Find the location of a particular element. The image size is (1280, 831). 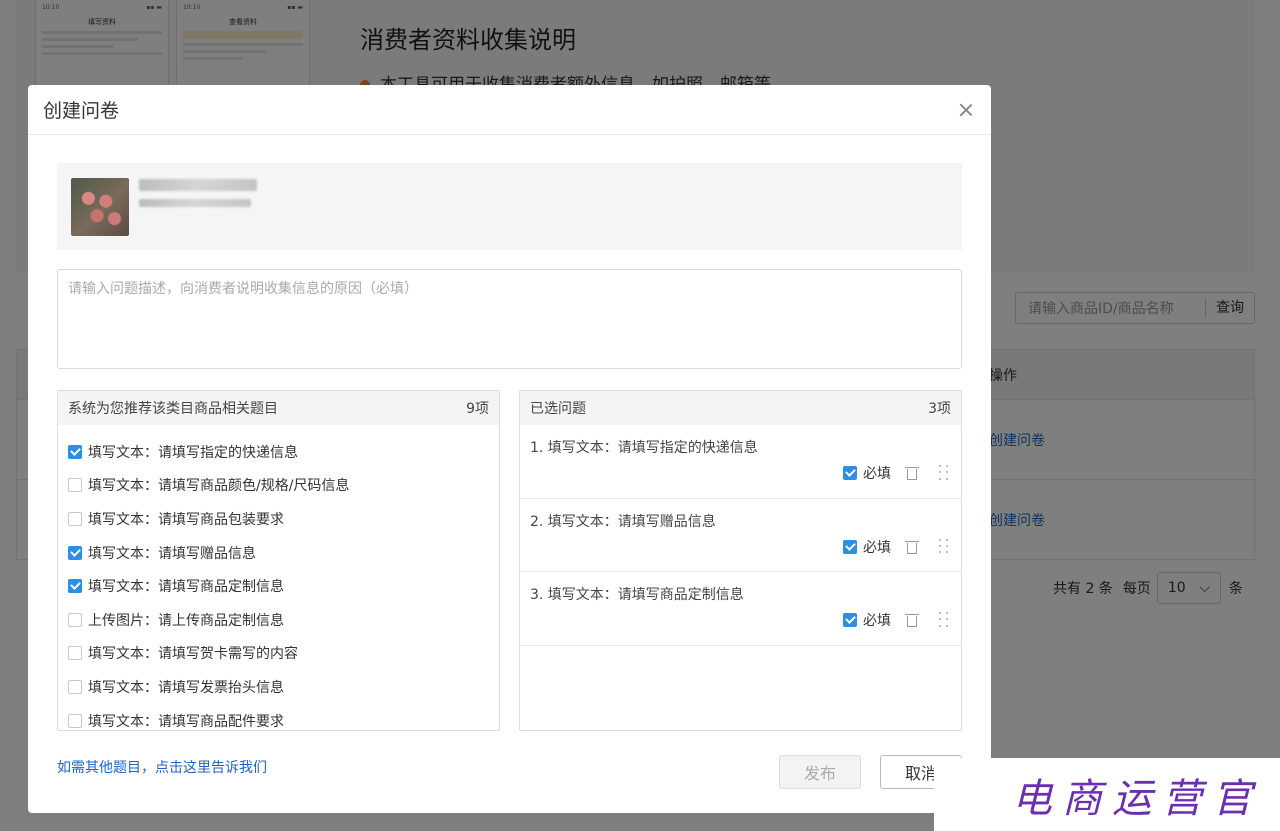

recommended-item: 填写文本：请填写贺卡需写的内容 is located at coordinates (278, 654).